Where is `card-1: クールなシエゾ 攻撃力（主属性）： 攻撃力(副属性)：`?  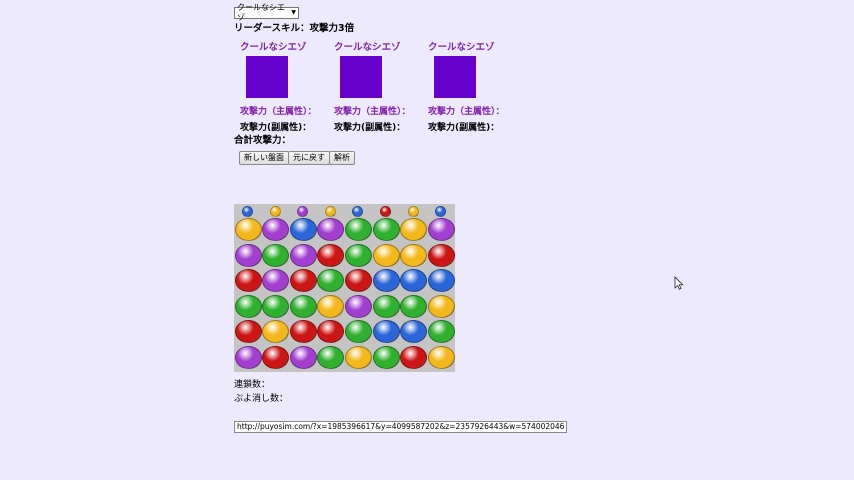
card-1: クールなシエゾ 攻撃力（主属性）： 攻撃力(副属性)： is located at coordinates (285, 86).